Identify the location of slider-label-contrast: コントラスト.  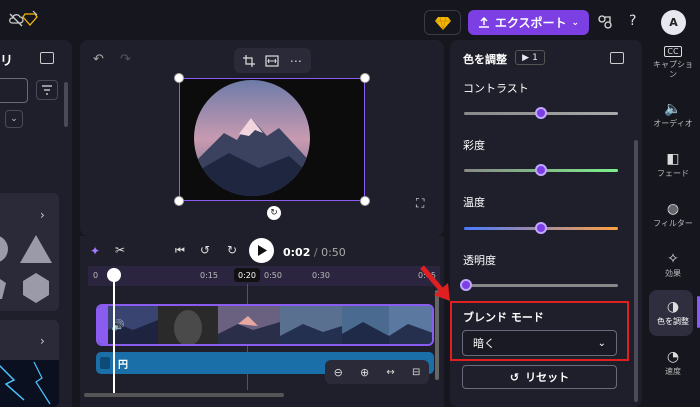
(496, 88).